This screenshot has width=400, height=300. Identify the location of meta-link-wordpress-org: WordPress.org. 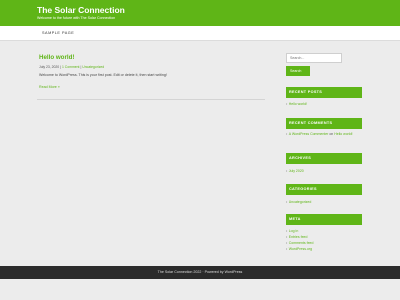
(300, 249).